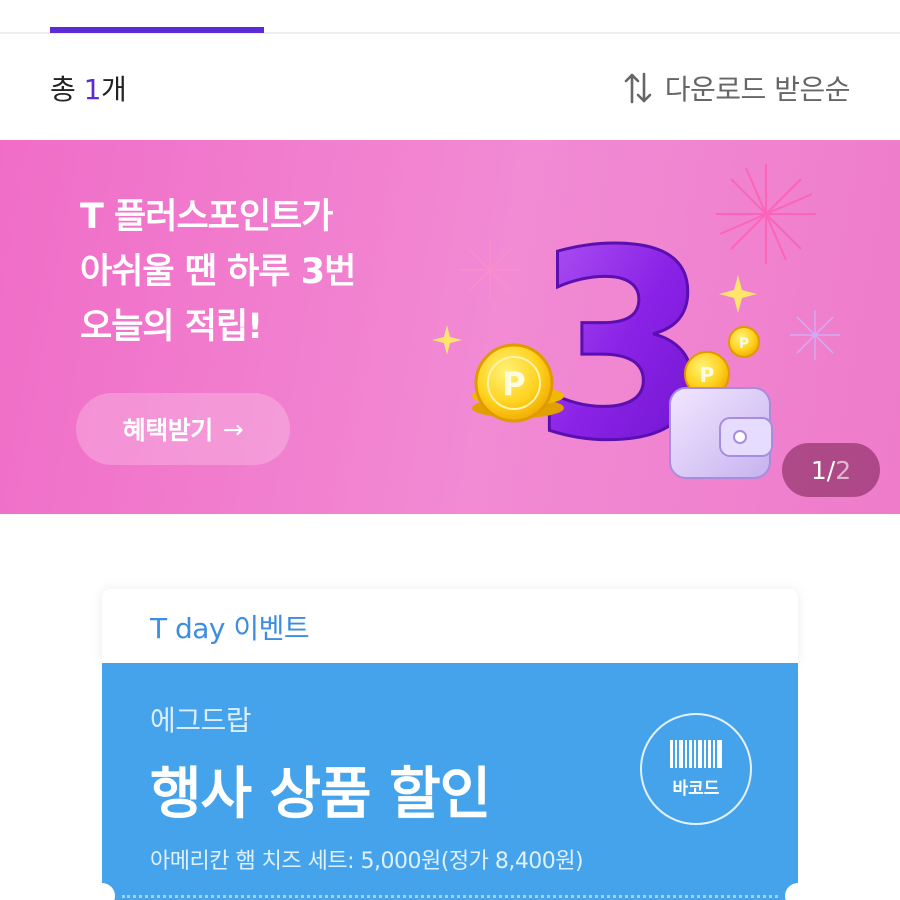 This screenshot has width=900, height=900. I want to click on coupon-header: T day 이벤트, so click(450, 626).